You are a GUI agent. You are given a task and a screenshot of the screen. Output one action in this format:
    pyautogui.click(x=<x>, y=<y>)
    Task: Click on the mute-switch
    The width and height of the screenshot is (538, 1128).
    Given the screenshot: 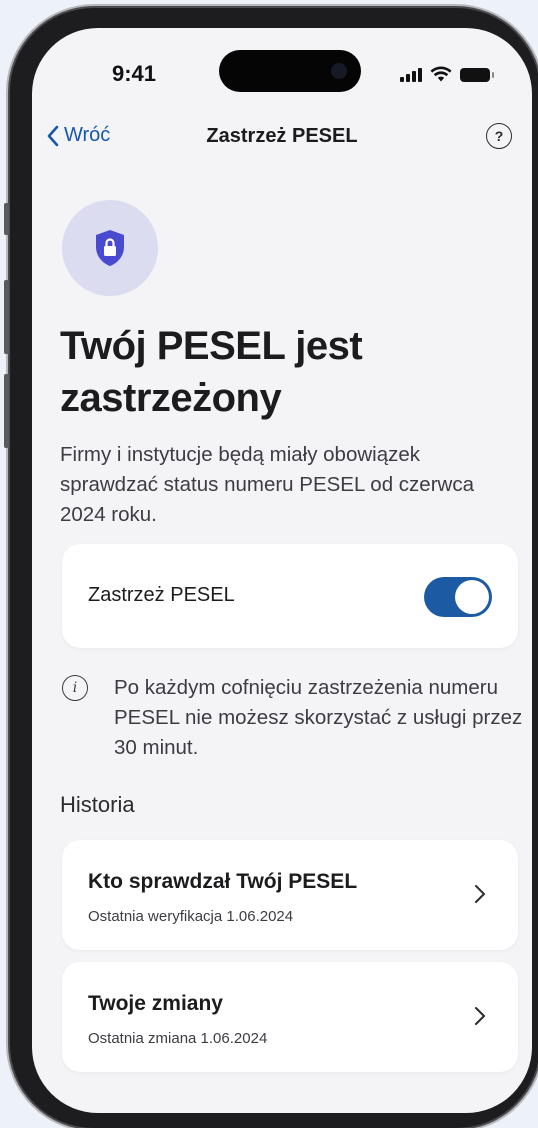 What is the action you would take?
    pyautogui.click(x=6, y=219)
    